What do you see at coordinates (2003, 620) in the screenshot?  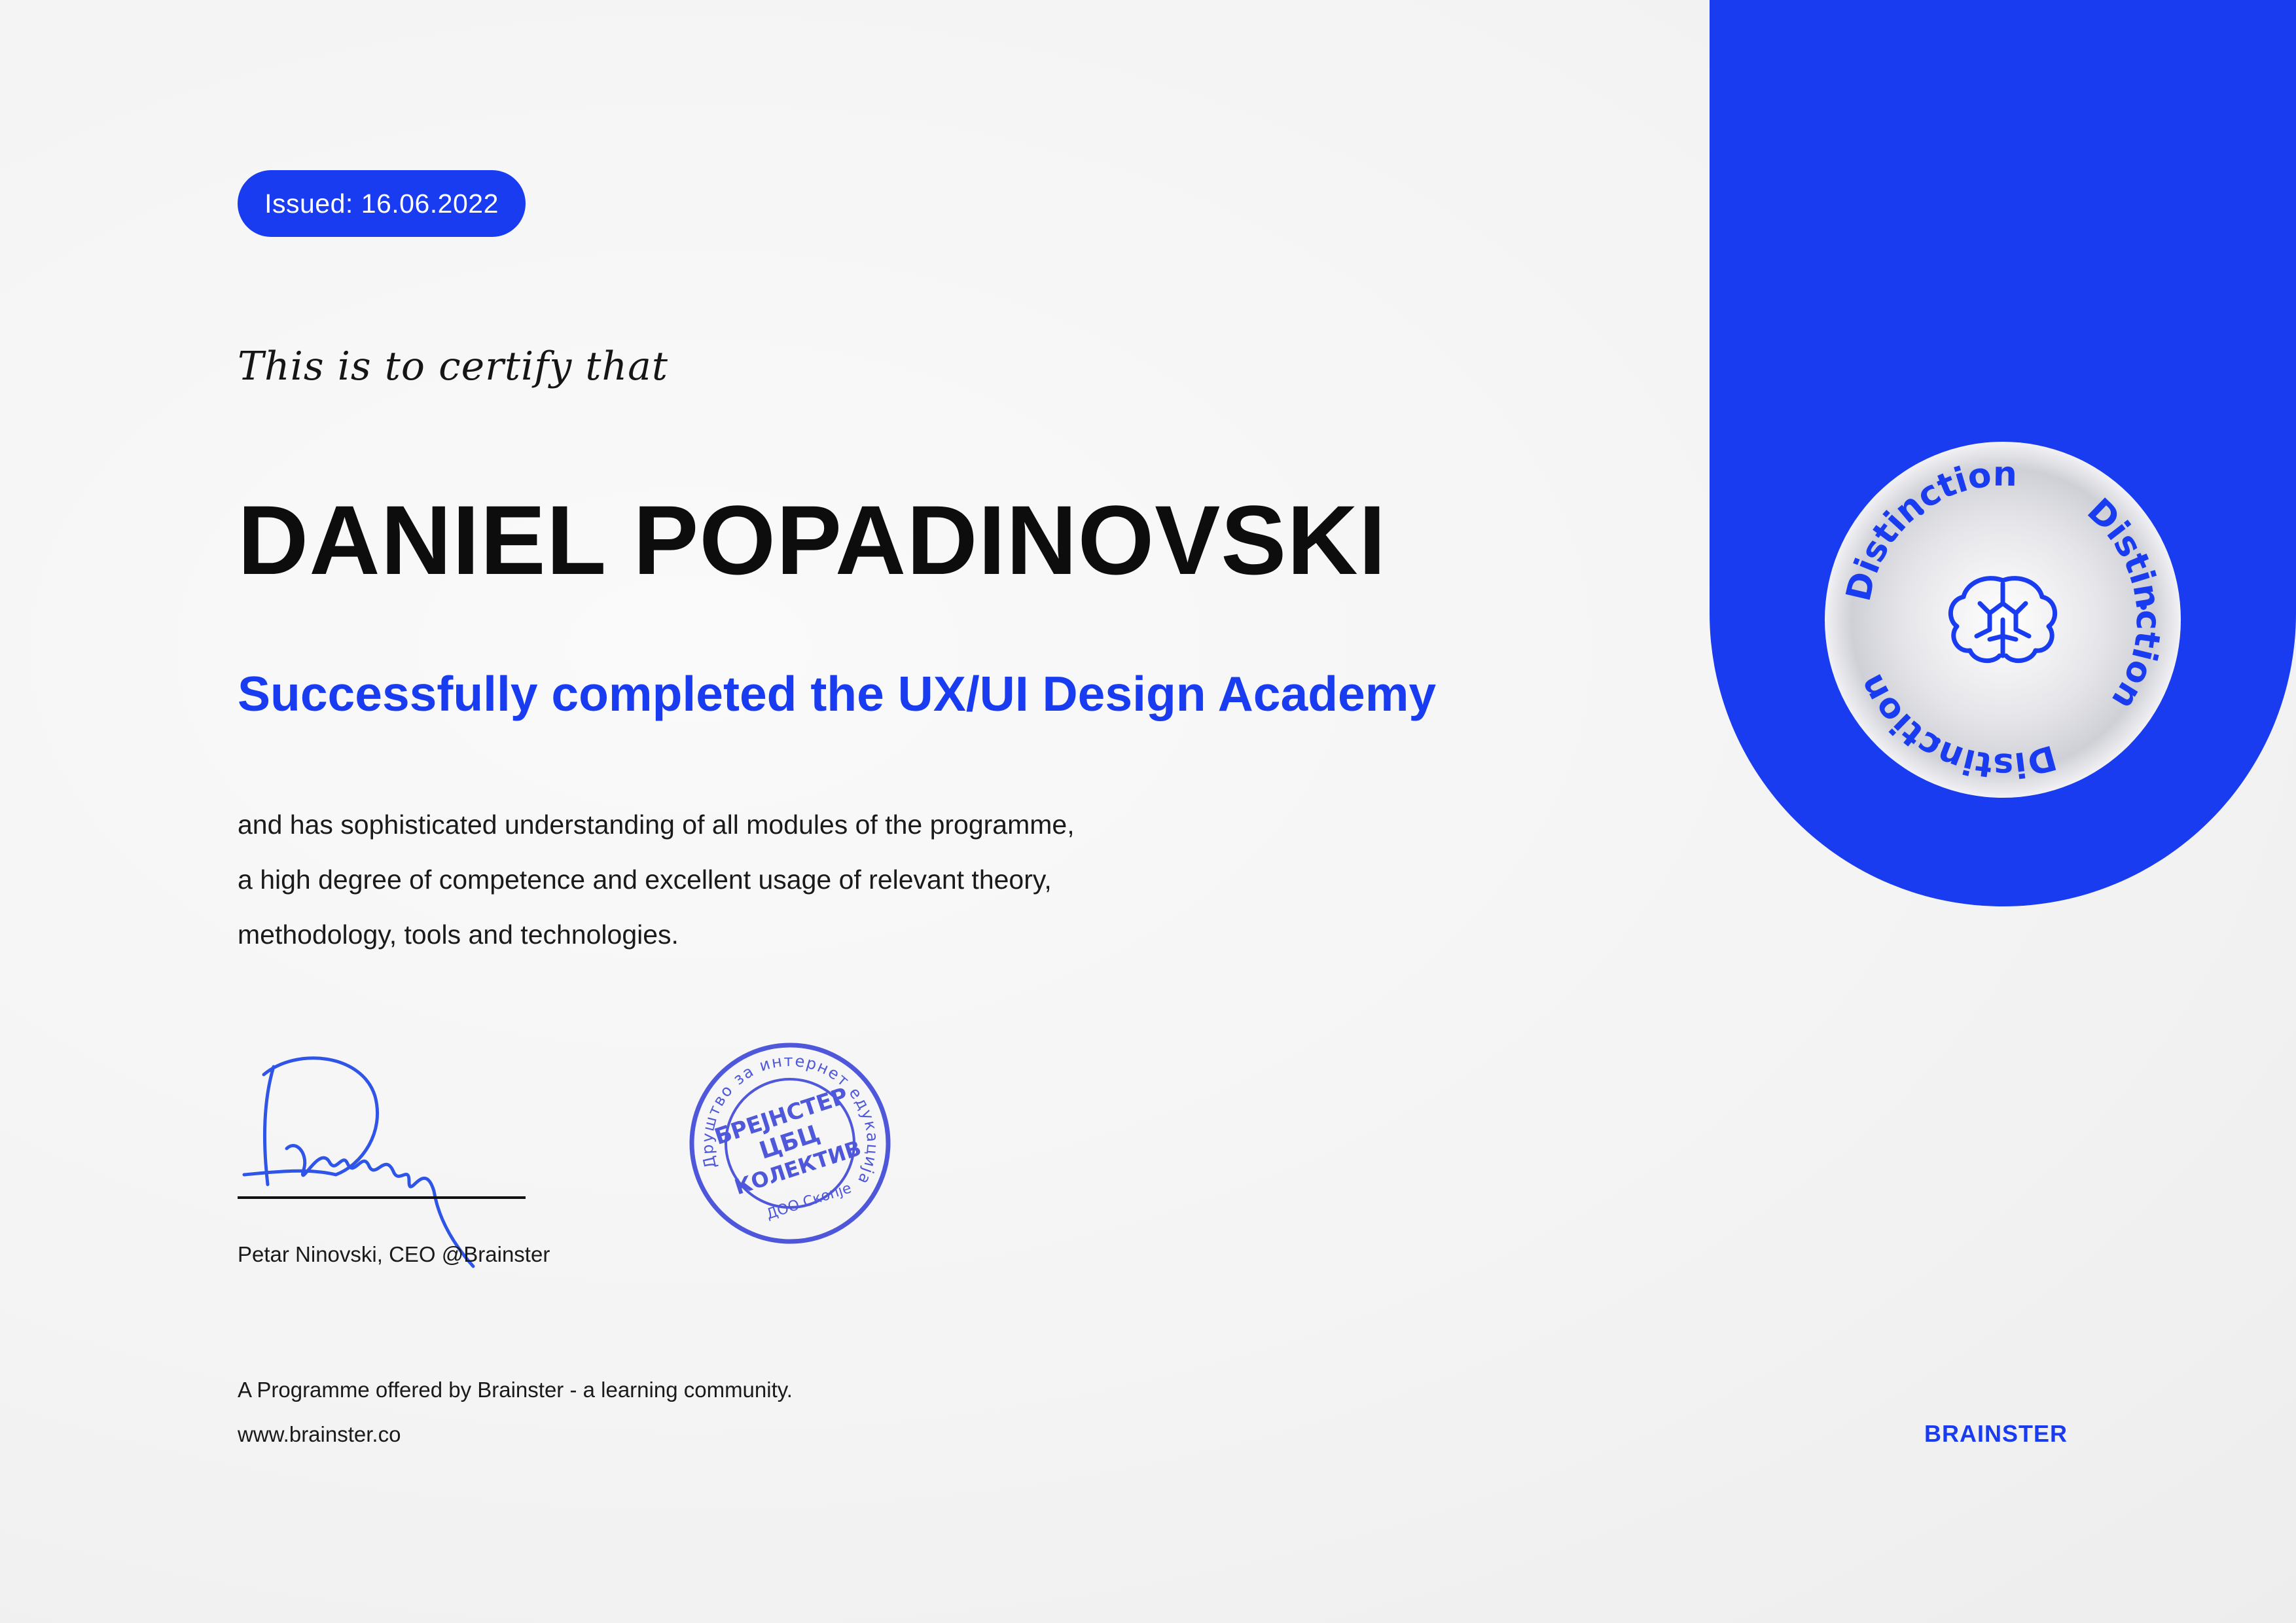 I see `distinction-seal: Distinction Distinction Distinction` at bounding box center [2003, 620].